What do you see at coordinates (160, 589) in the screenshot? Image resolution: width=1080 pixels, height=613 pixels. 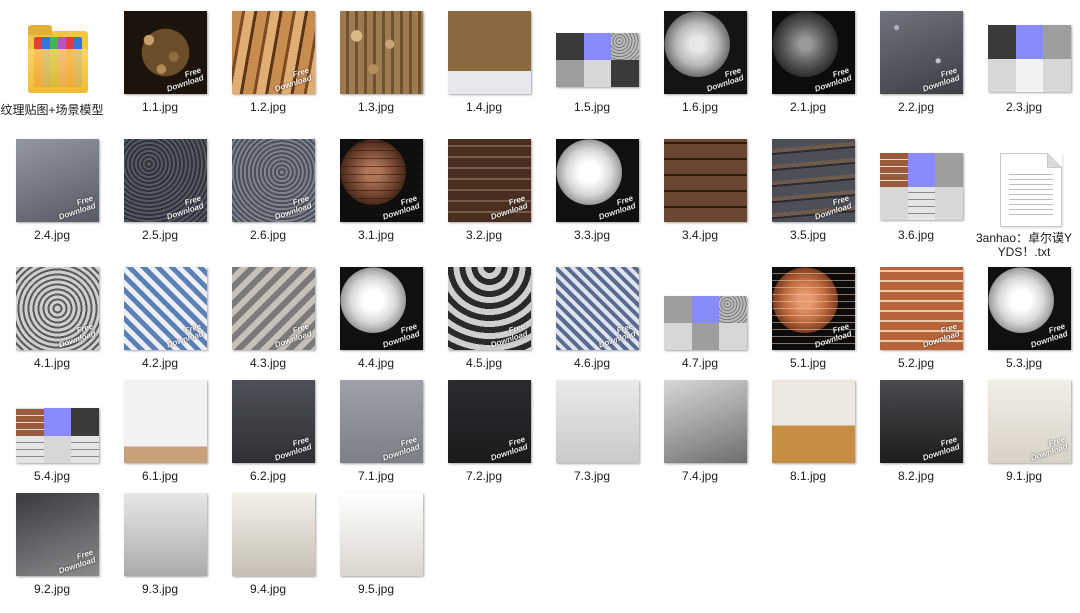 I see `file-name-label: 9.3.jpg` at bounding box center [160, 589].